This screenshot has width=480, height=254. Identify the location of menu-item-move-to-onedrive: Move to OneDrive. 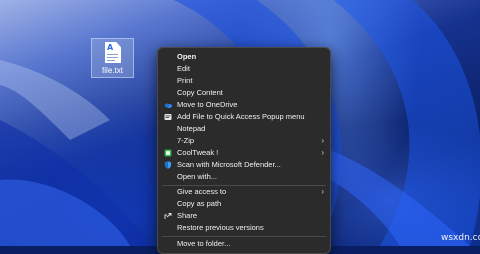
(244, 105).